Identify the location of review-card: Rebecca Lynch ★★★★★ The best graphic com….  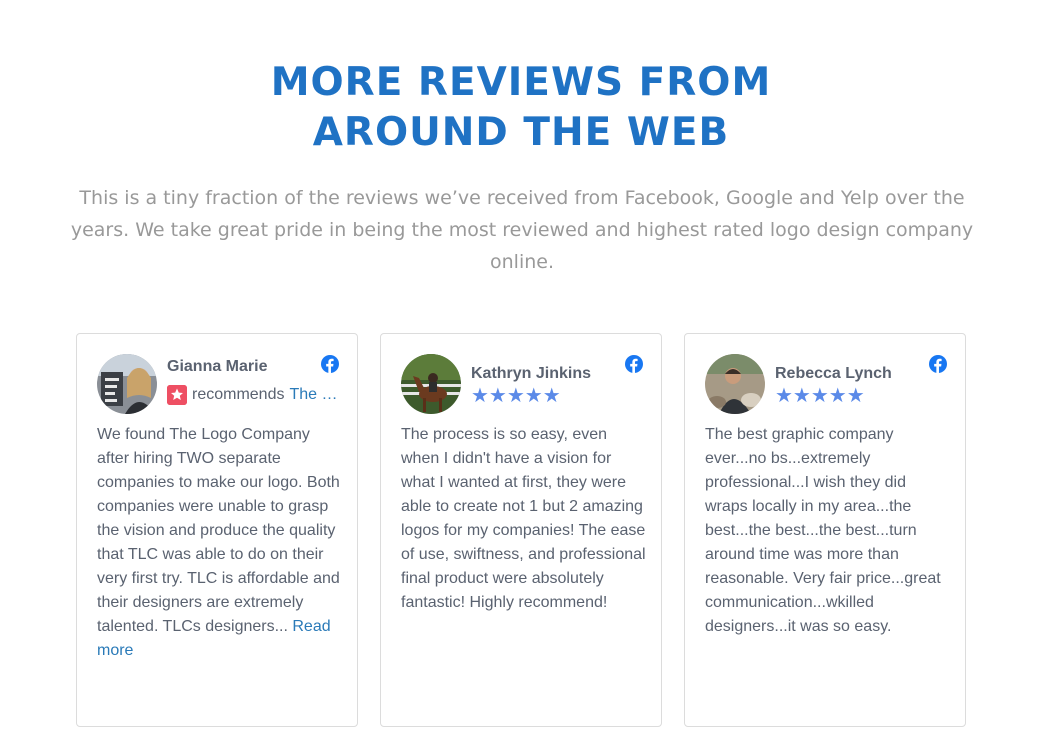
(825, 530).